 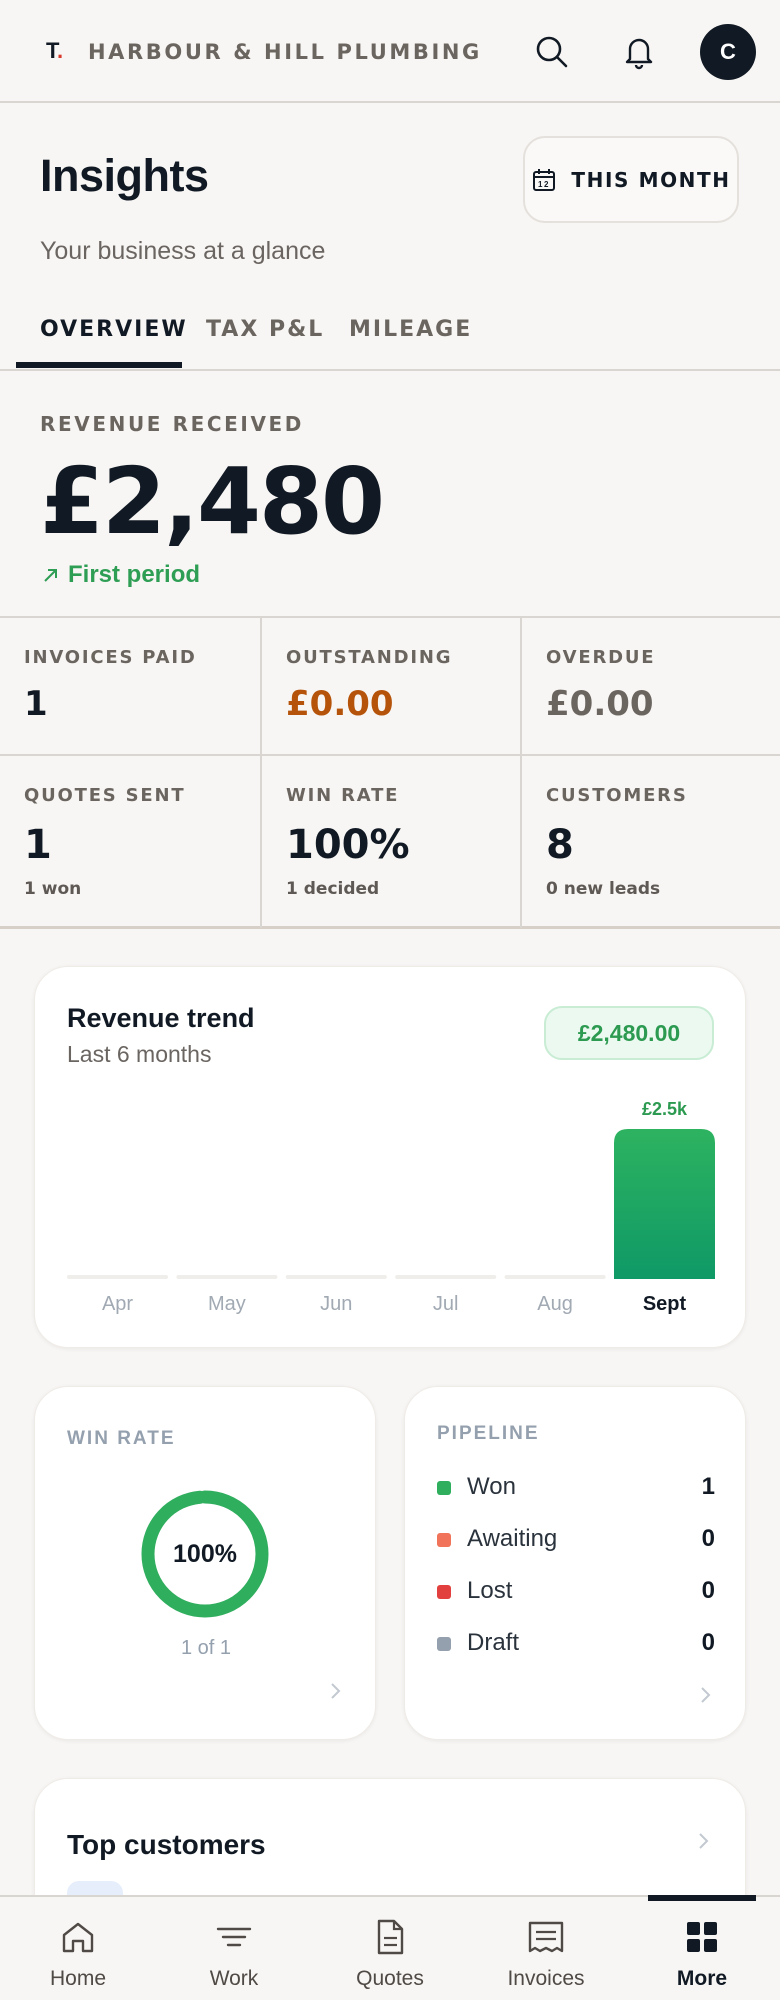 What do you see at coordinates (285, 52) in the screenshot?
I see `business-name: HARBOUR & HILL PLUMBING` at bounding box center [285, 52].